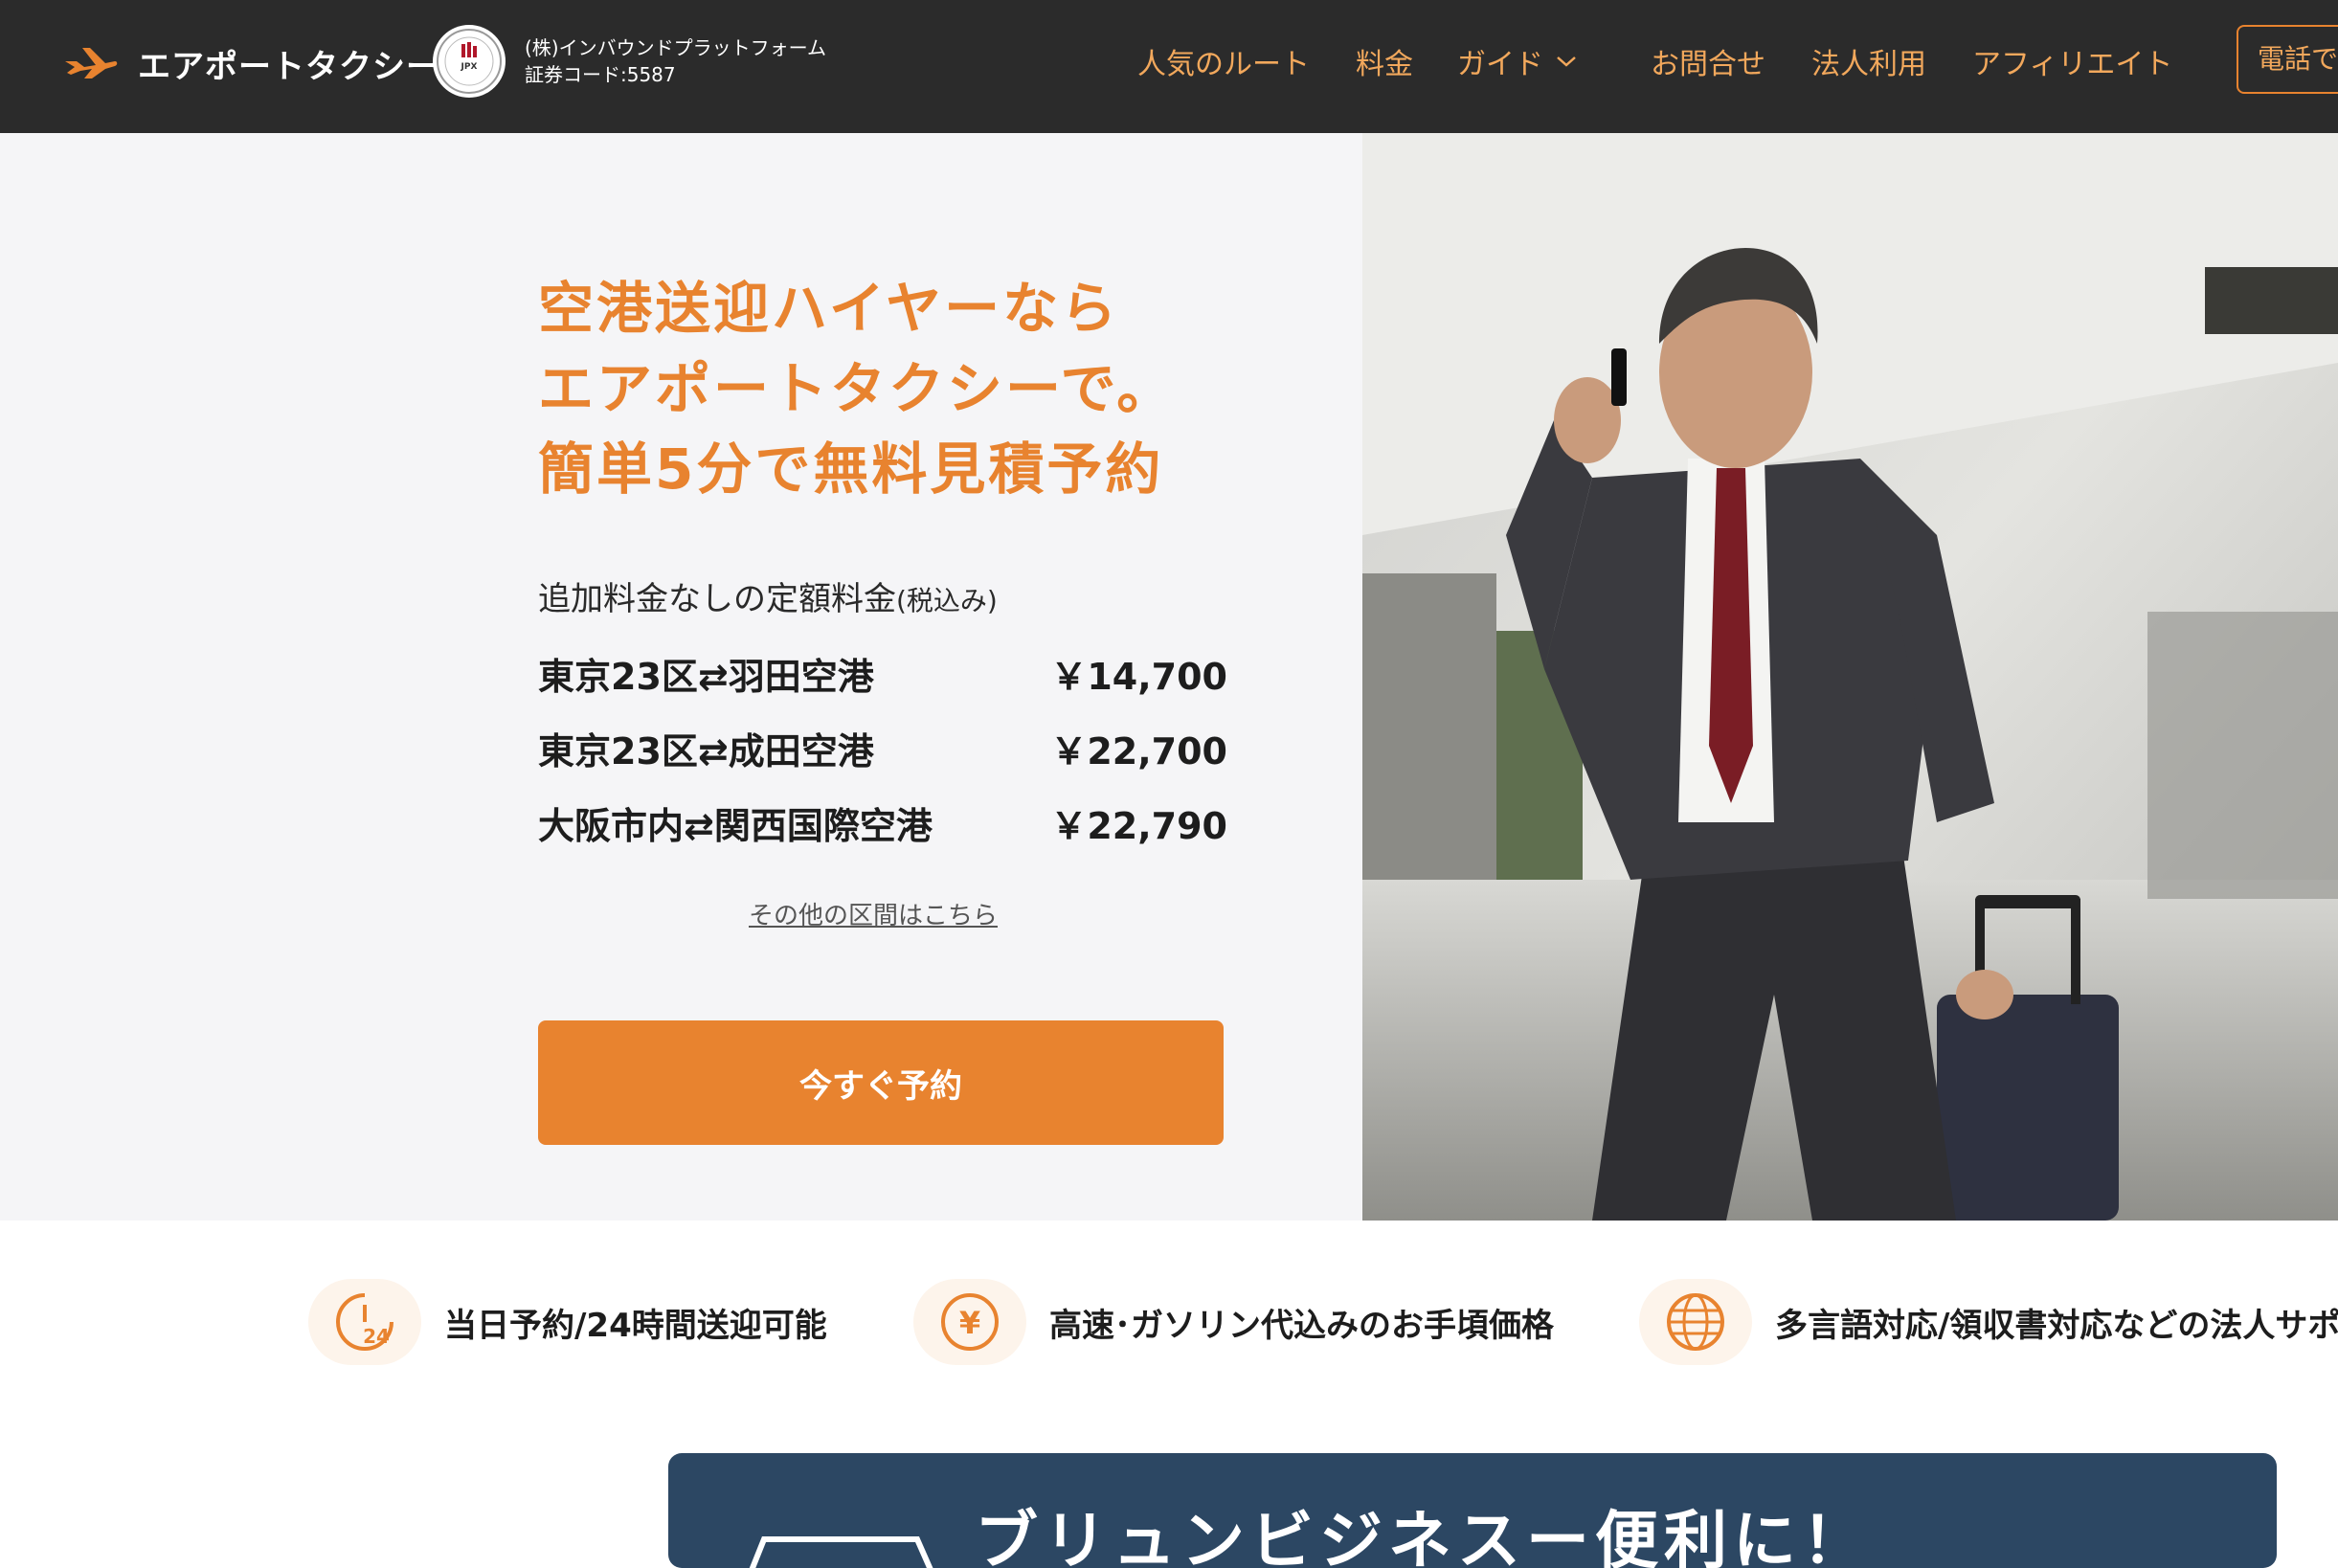 The width and height of the screenshot is (2338, 1568). Describe the element at coordinates (2287, 60) in the screenshot. I see `phone-button: 電話で` at that location.